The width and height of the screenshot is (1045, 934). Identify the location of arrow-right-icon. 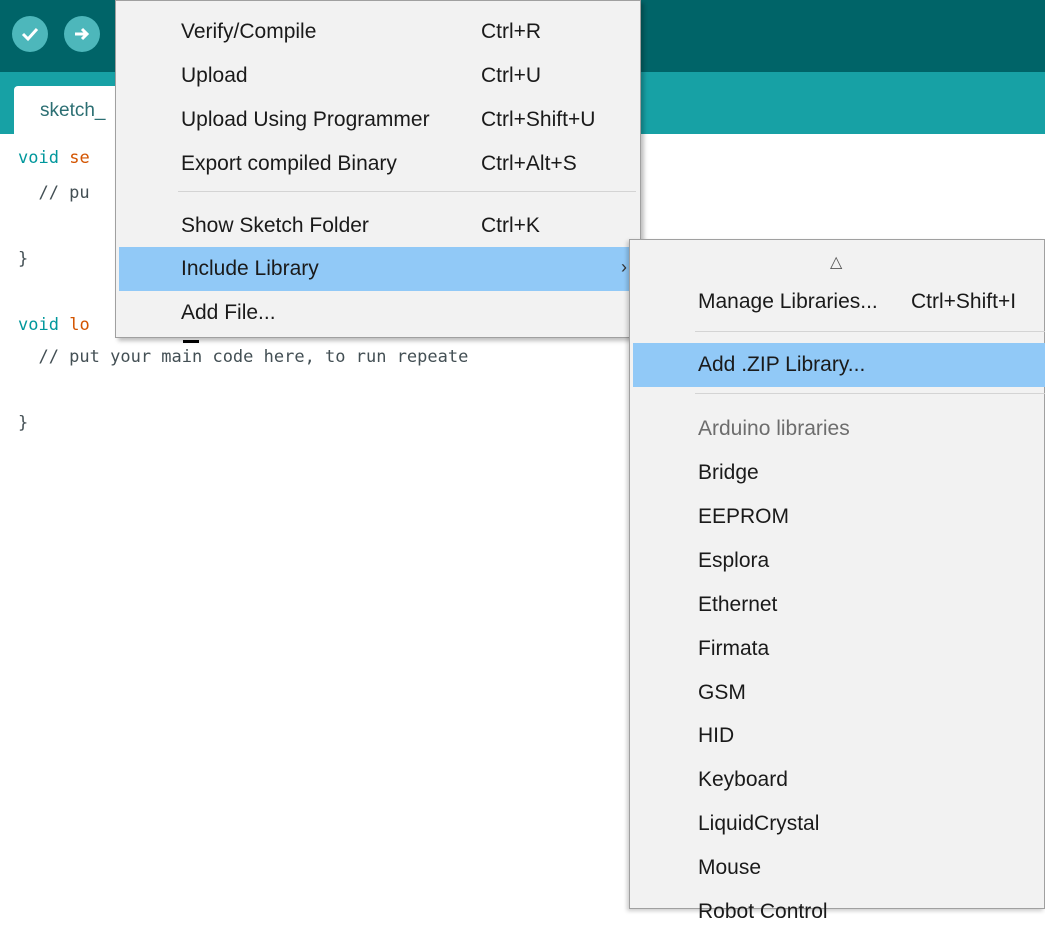
(82, 34).